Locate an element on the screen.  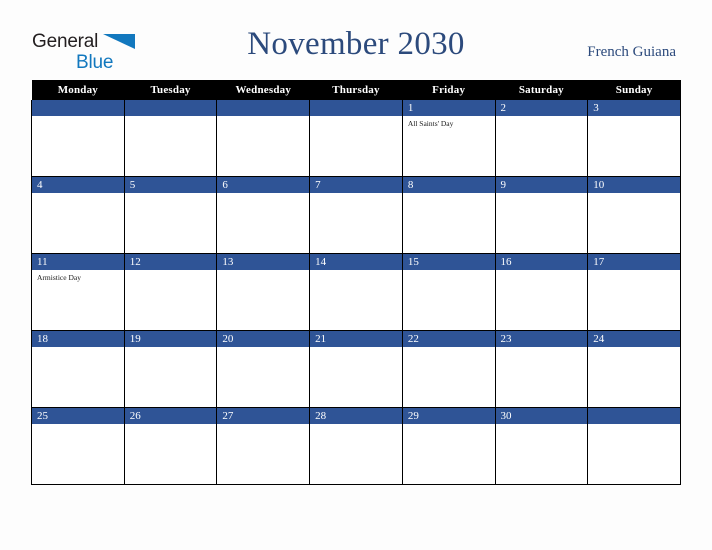
calendar-day-cell: 27 is located at coordinates (263, 446).